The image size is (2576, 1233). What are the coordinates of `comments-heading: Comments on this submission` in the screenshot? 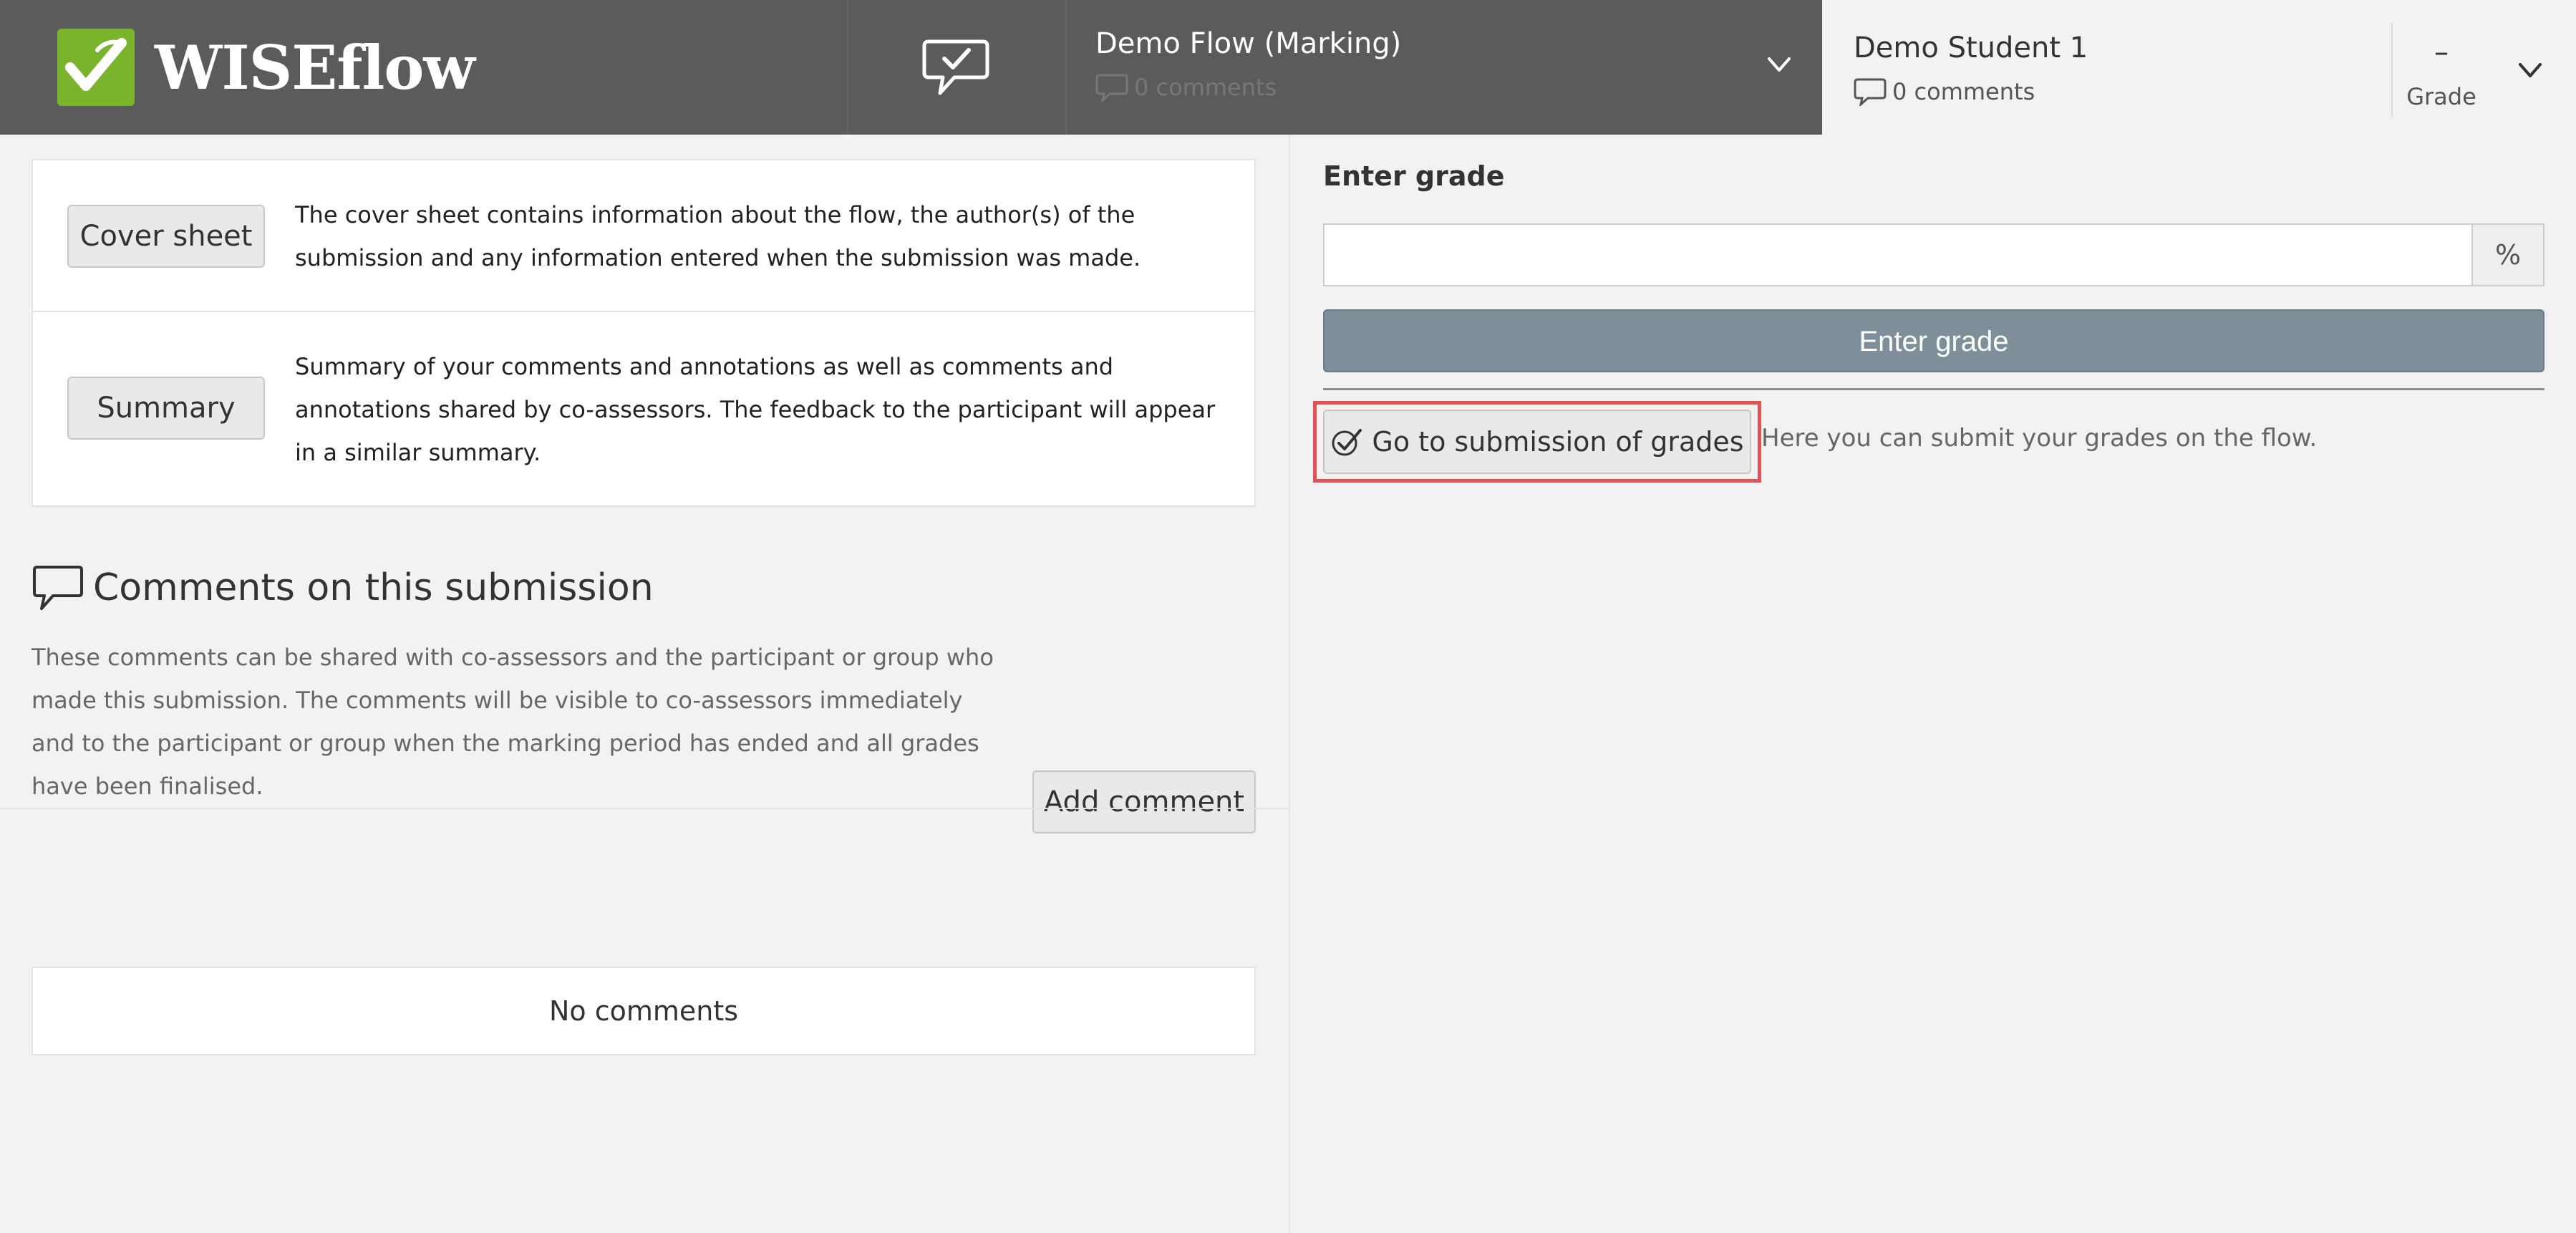 It's located at (343, 588).